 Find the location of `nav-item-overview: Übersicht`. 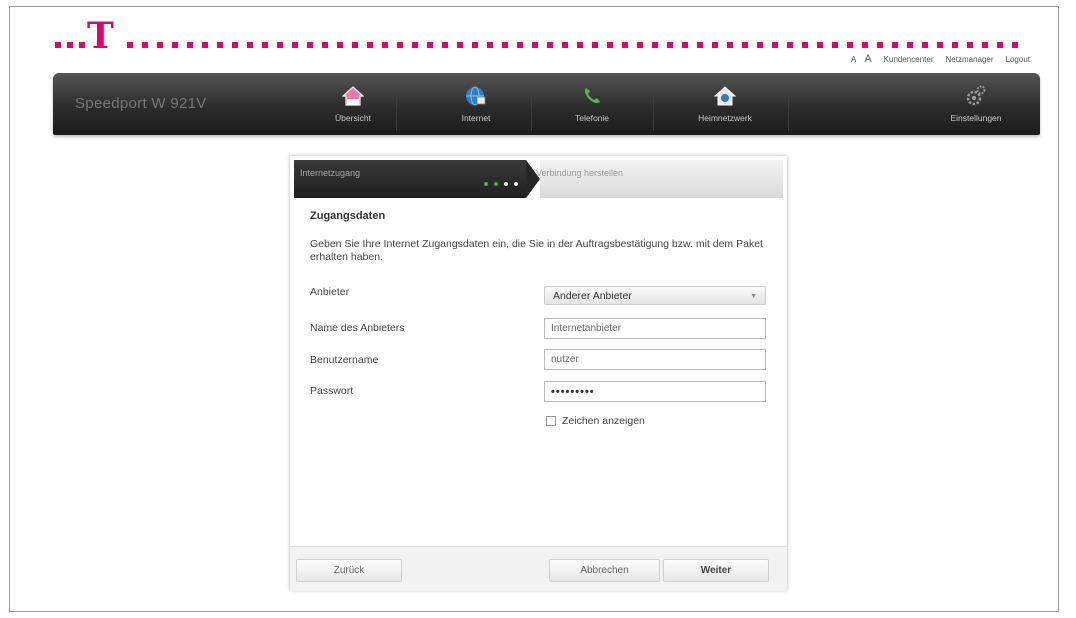

nav-item-overview: Übersicht is located at coordinates (353, 106).